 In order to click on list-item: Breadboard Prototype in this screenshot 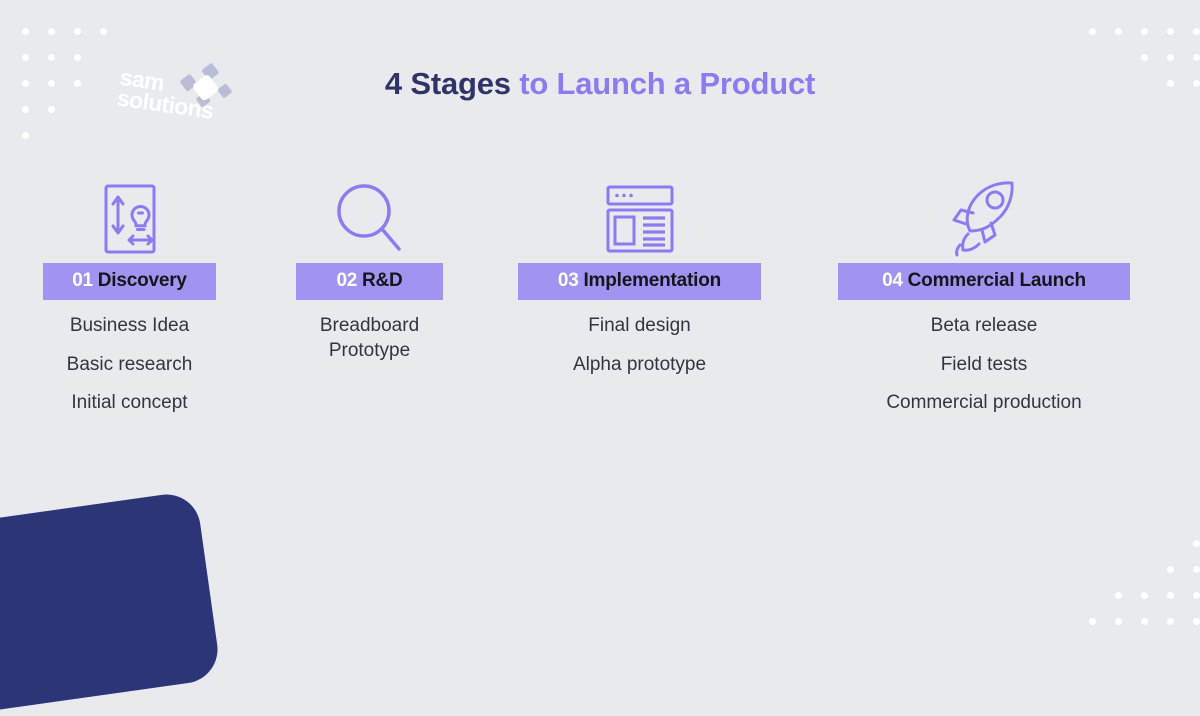, I will do `click(369, 337)`.